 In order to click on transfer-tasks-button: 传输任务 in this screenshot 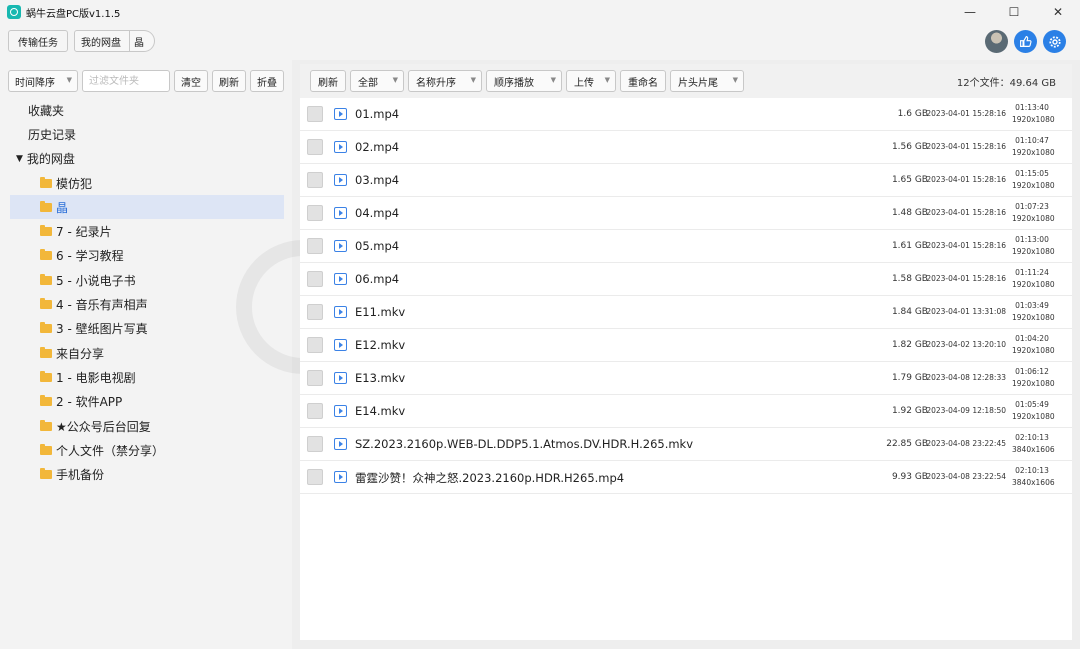, I will do `click(38, 41)`.